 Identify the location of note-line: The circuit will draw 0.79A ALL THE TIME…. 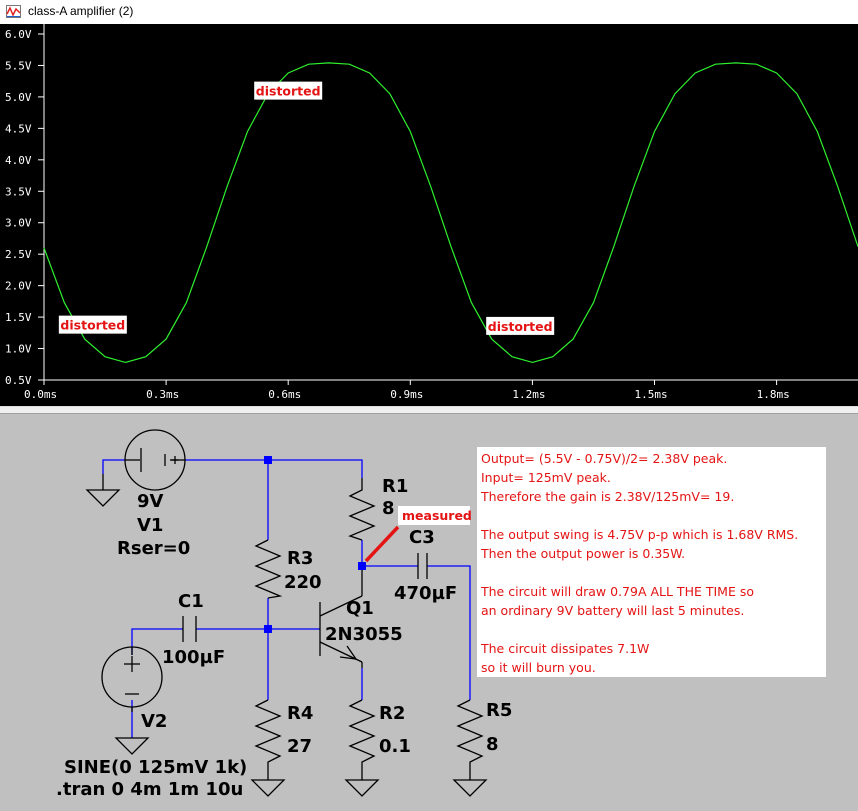
(617, 591).